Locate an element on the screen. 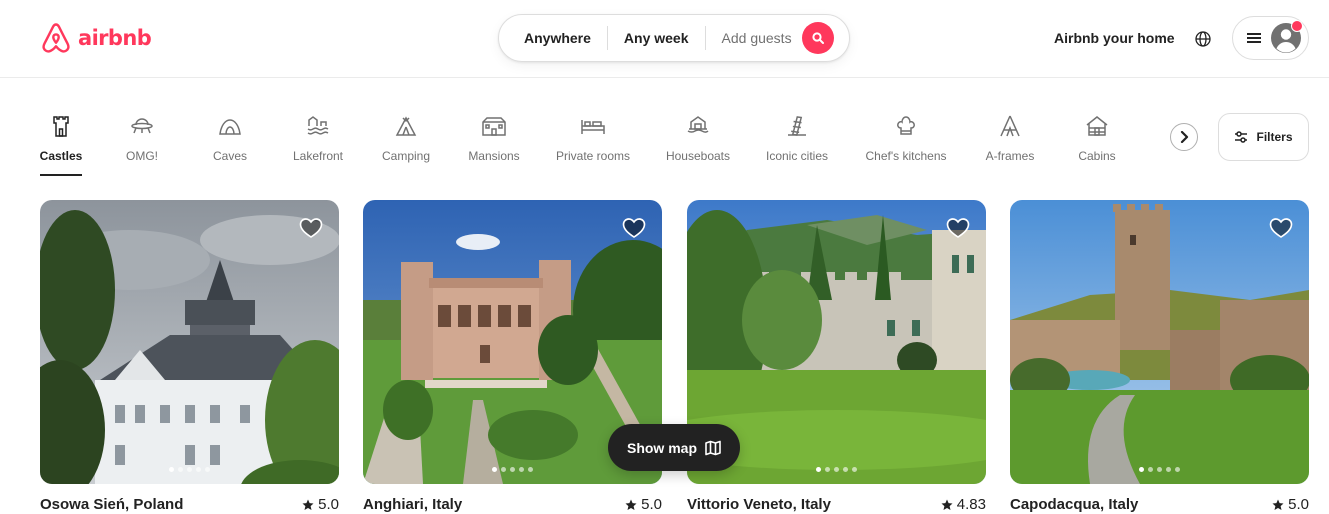 The height and width of the screenshot is (514, 1329). language-button is located at coordinates (1203, 39).